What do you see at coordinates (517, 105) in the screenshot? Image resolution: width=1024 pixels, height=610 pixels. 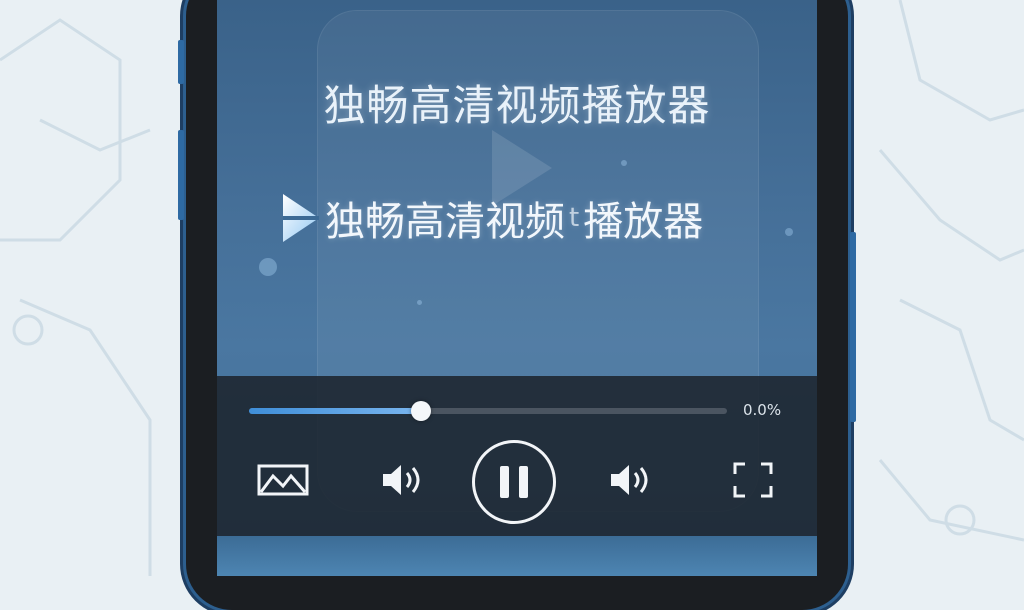 I see `video-title: 独畅高清视频播放器` at bounding box center [517, 105].